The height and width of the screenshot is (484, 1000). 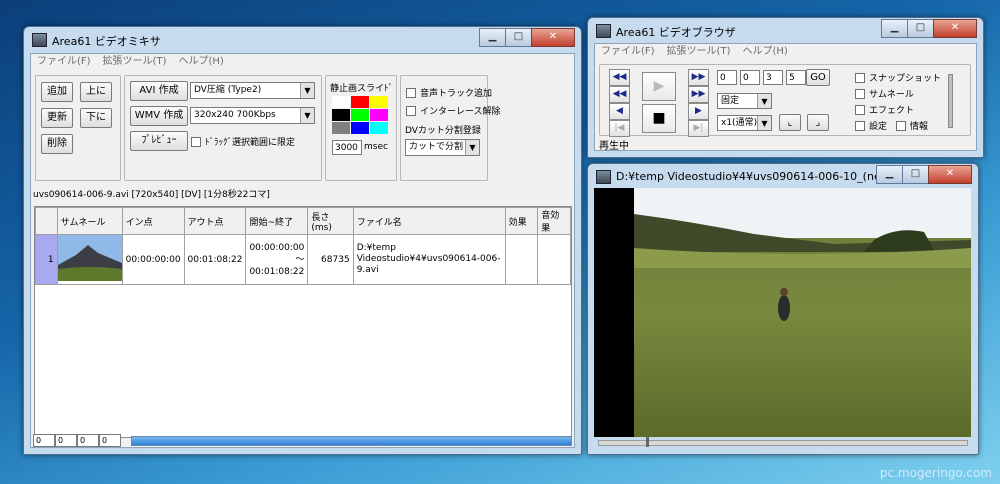 What do you see at coordinates (698, 111) in the screenshot?
I see `step-forward-button: ▶` at bounding box center [698, 111].